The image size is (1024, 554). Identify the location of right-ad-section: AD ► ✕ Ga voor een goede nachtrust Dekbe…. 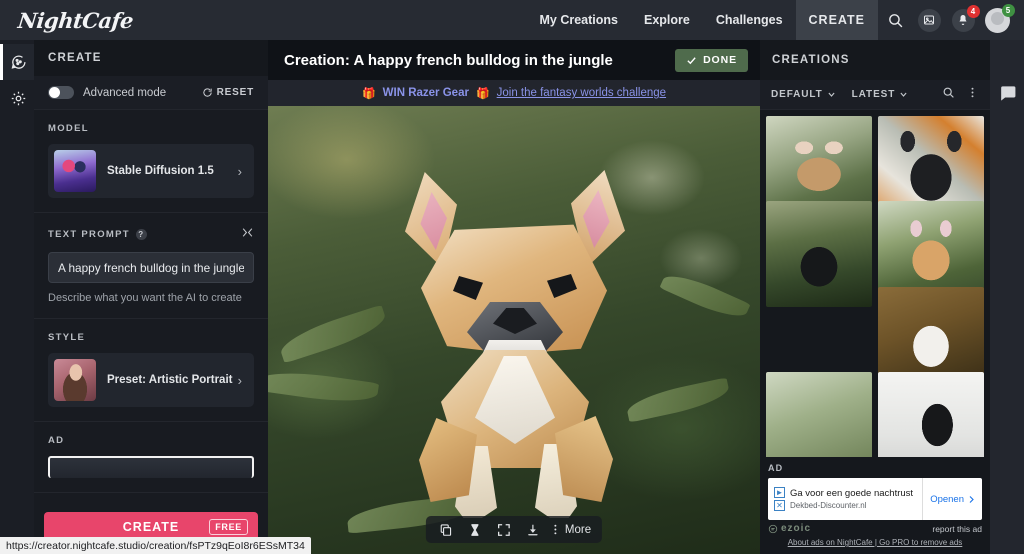
(875, 505).